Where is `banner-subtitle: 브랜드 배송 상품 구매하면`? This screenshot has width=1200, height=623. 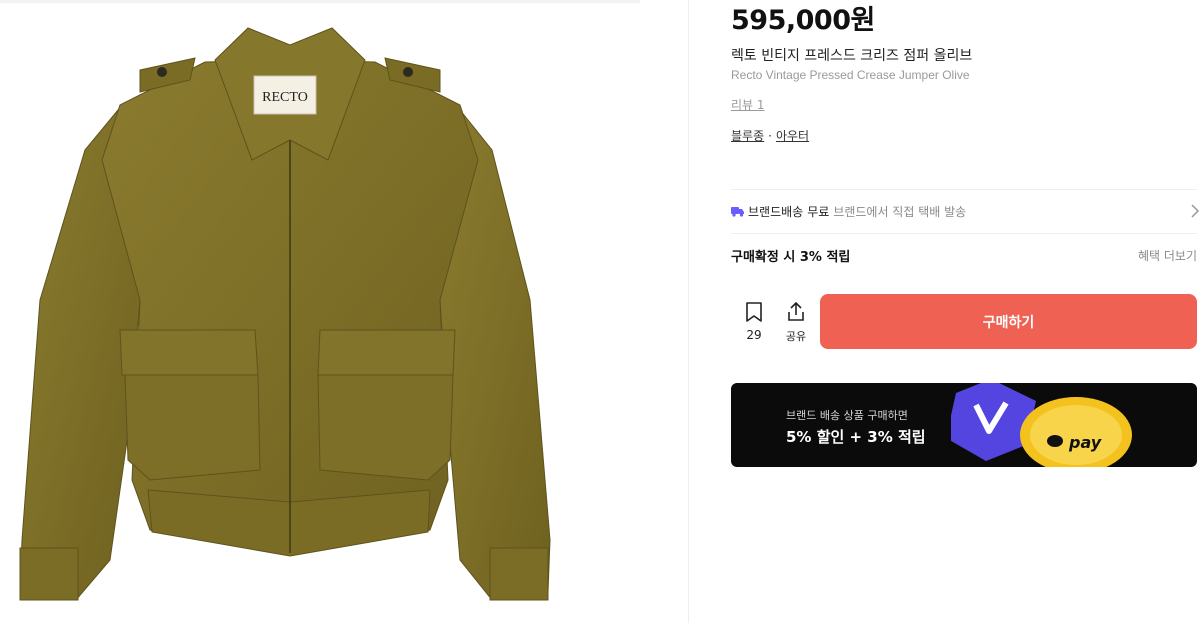 banner-subtitle: 브랜드 배송 상품 구매하면 is located at coordinates (847, 415).